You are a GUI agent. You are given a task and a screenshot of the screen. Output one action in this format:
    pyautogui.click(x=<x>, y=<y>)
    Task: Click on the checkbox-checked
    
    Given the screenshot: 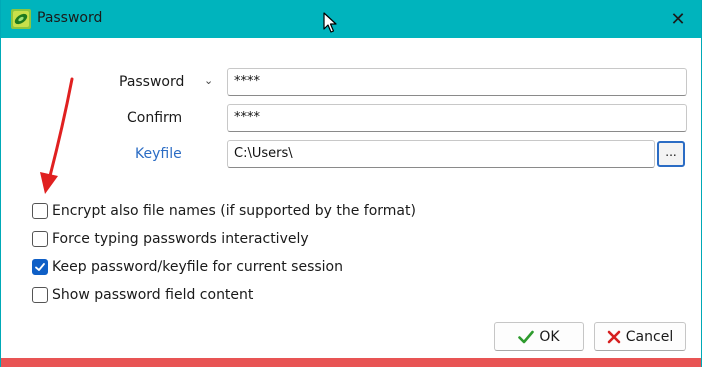 What is the action you would take?
    pyautogui.click(x=40, y=267)
    